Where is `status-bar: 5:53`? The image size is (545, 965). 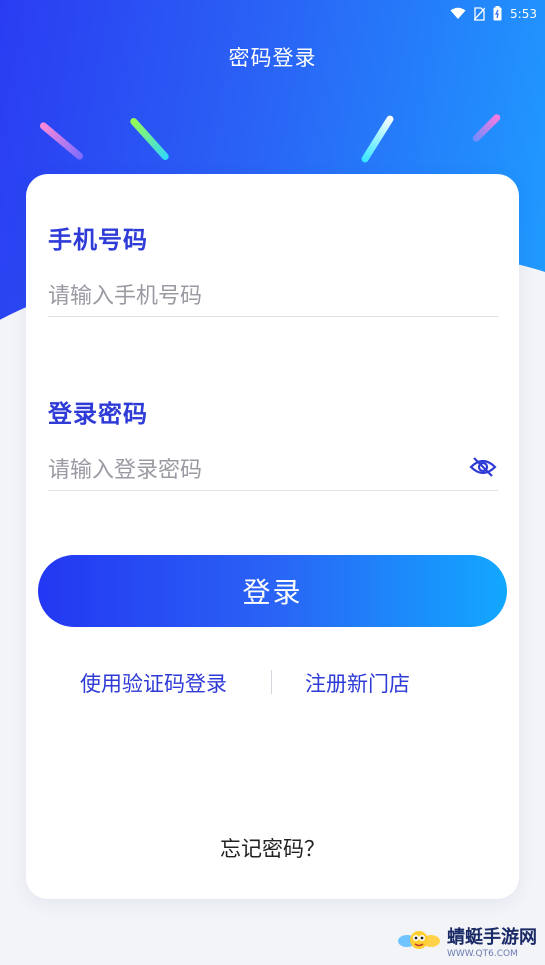 status-bar: 5:53 is located at coordinates (272, 14).